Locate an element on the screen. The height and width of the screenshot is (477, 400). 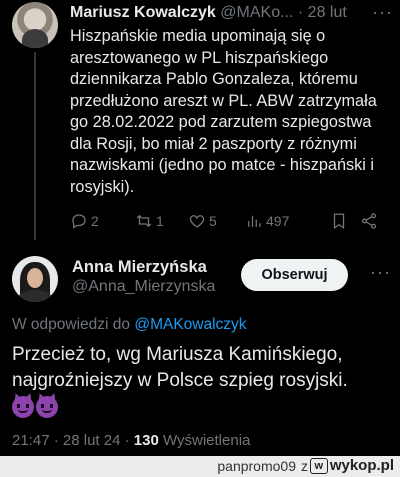
emoji-row is located at coordinates (35, 408).